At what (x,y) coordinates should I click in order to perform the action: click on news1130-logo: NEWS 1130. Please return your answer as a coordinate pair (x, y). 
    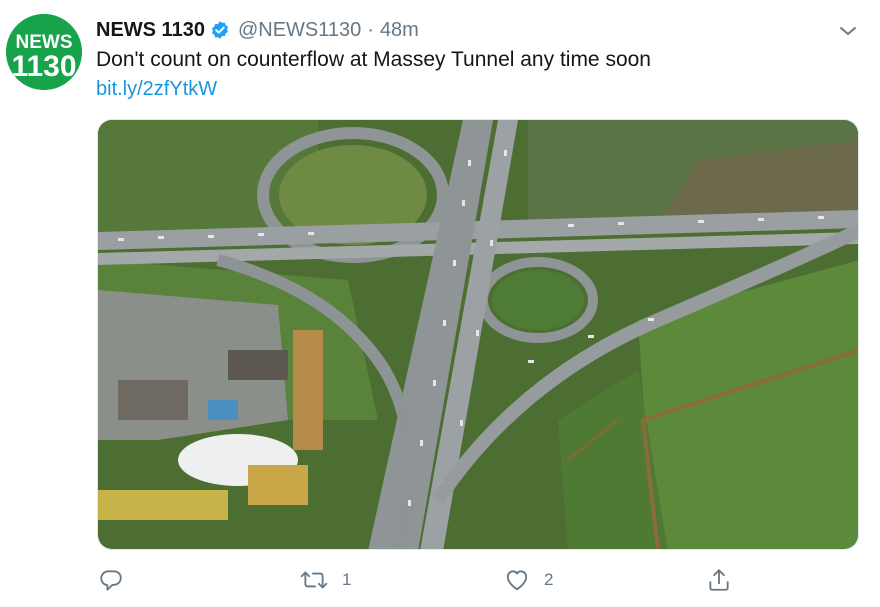
    Looking at the image, I should click on (44, 52).